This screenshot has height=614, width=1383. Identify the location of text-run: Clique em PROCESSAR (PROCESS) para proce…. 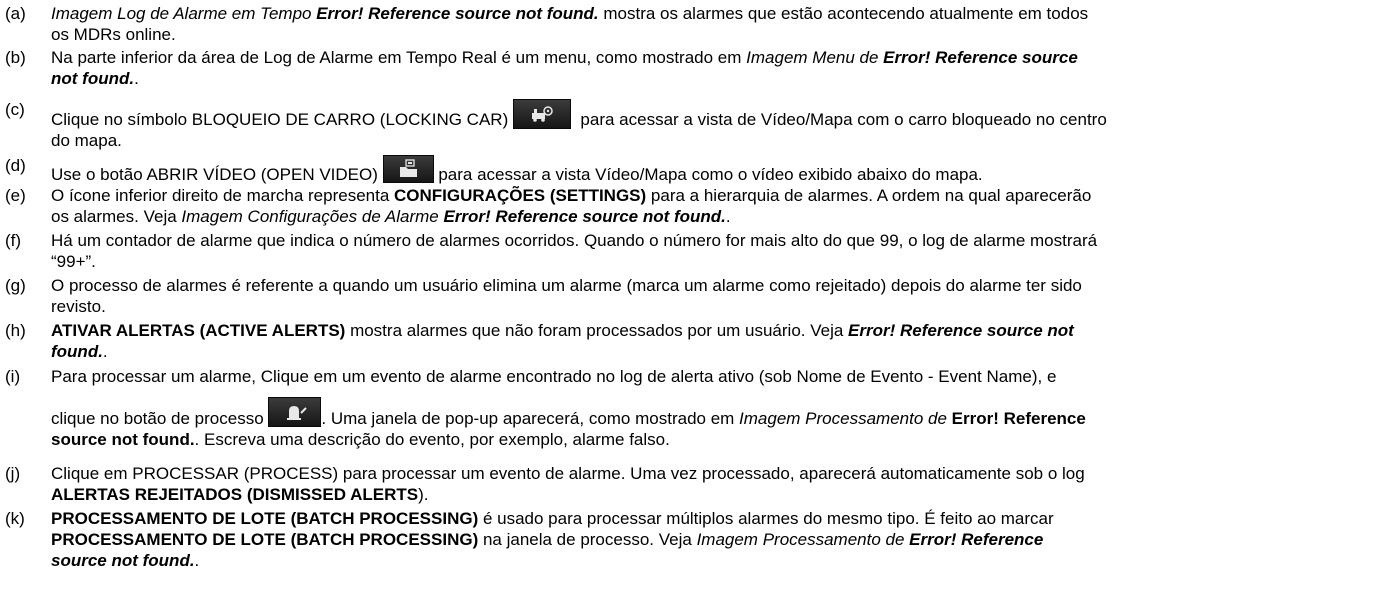
(568, 473).